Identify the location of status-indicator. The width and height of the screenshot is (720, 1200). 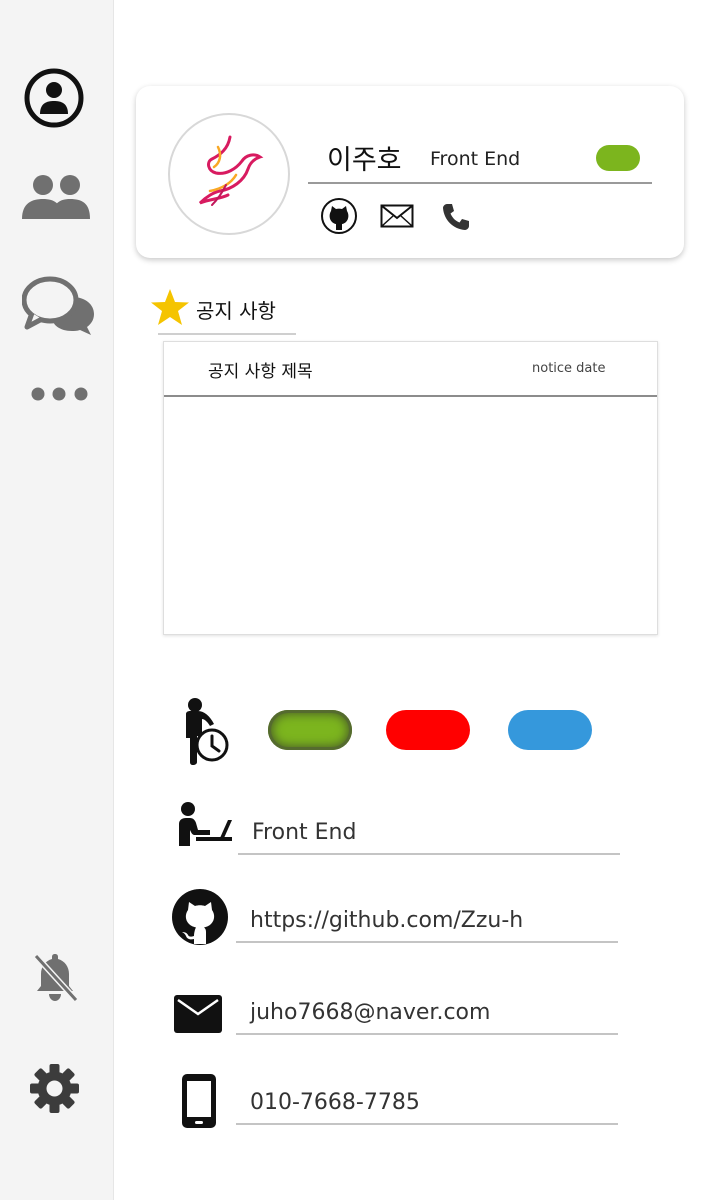
(618, 158).